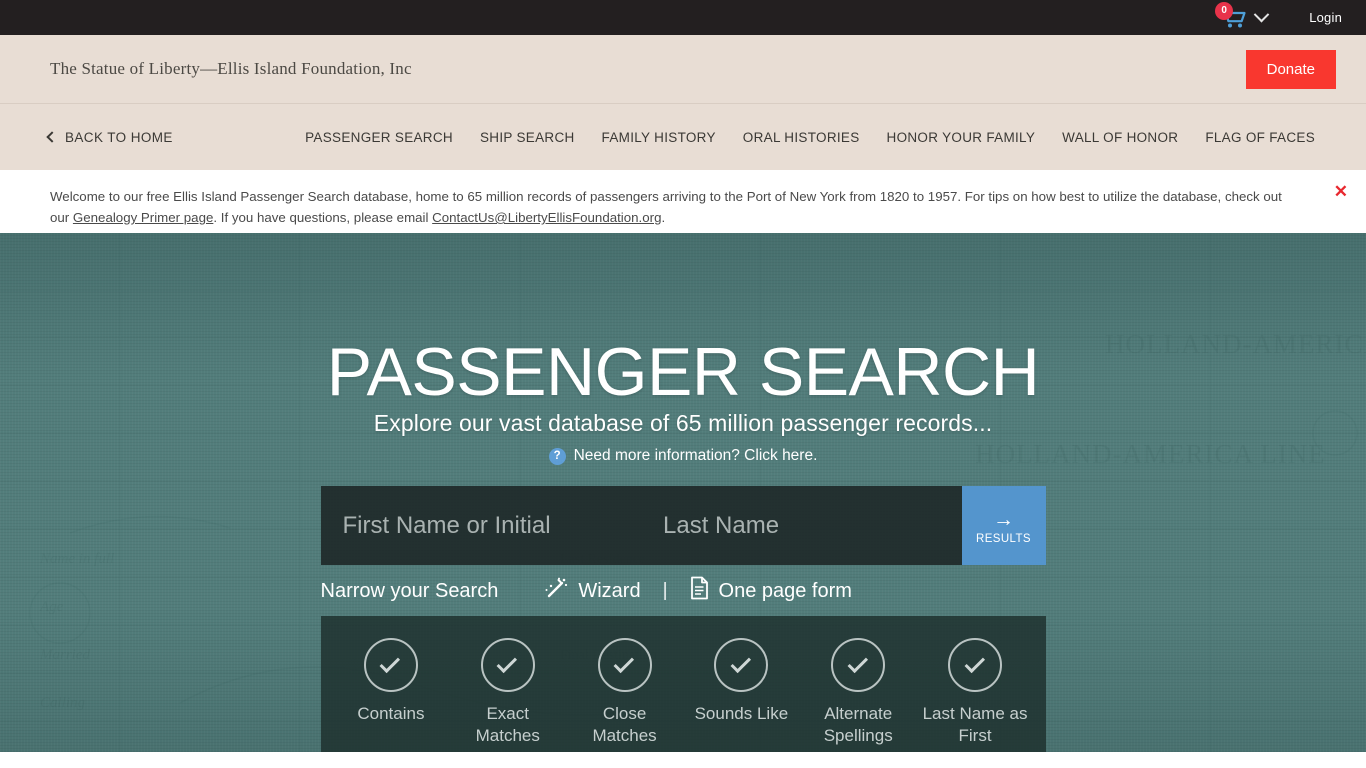 The width and height of the screenshot is (1366, 768). I want to click on back-to-home-link: BACK TO HOME, so click(109, 137).